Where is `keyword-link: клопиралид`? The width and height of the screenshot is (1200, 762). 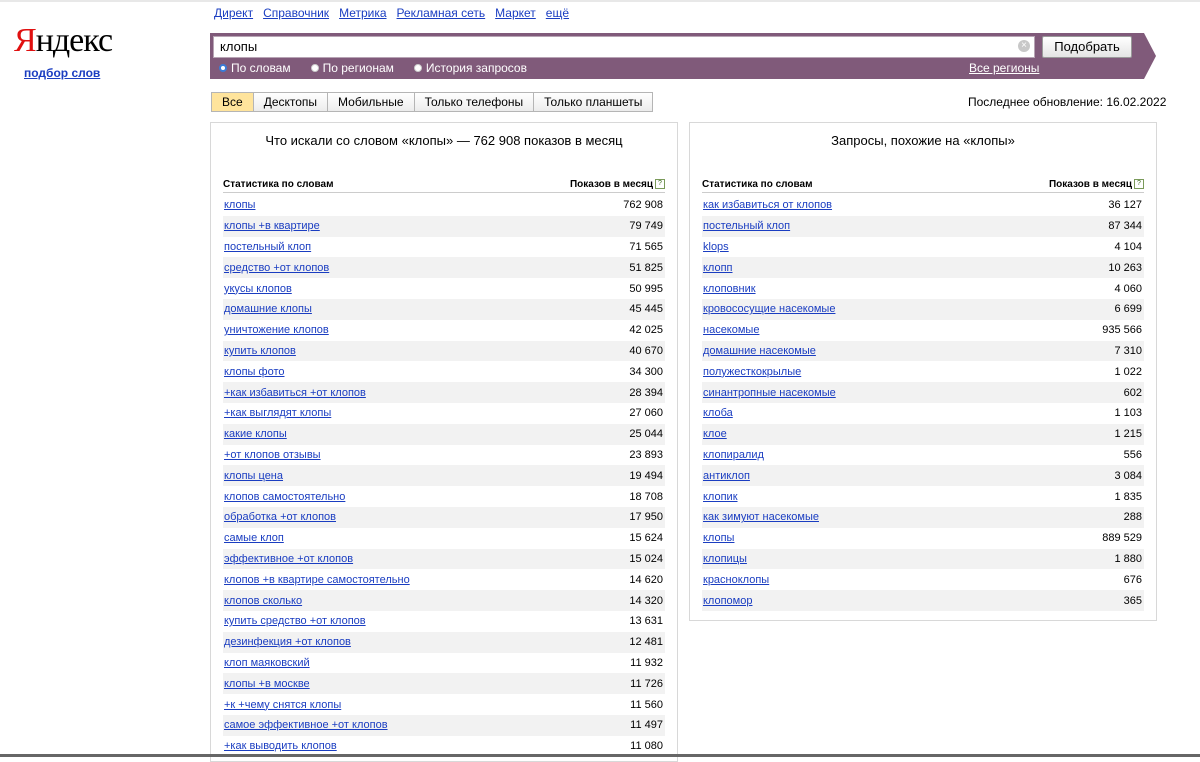
keyword-link: клопиралид is located at coordinates (733, 455).